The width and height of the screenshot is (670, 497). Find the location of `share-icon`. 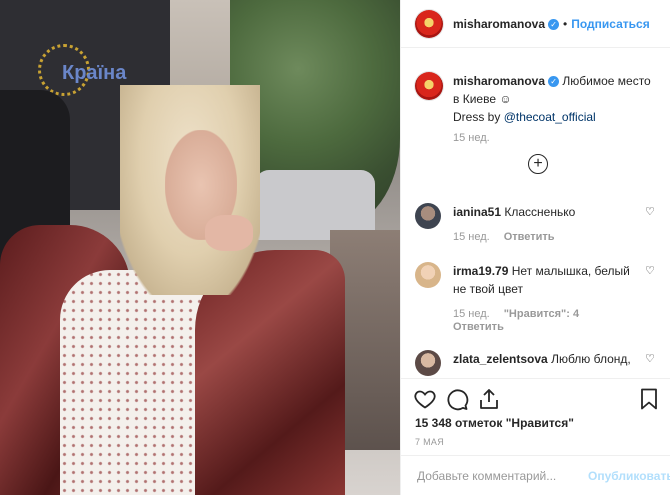

share-icon is located at coordinates (489, 399).